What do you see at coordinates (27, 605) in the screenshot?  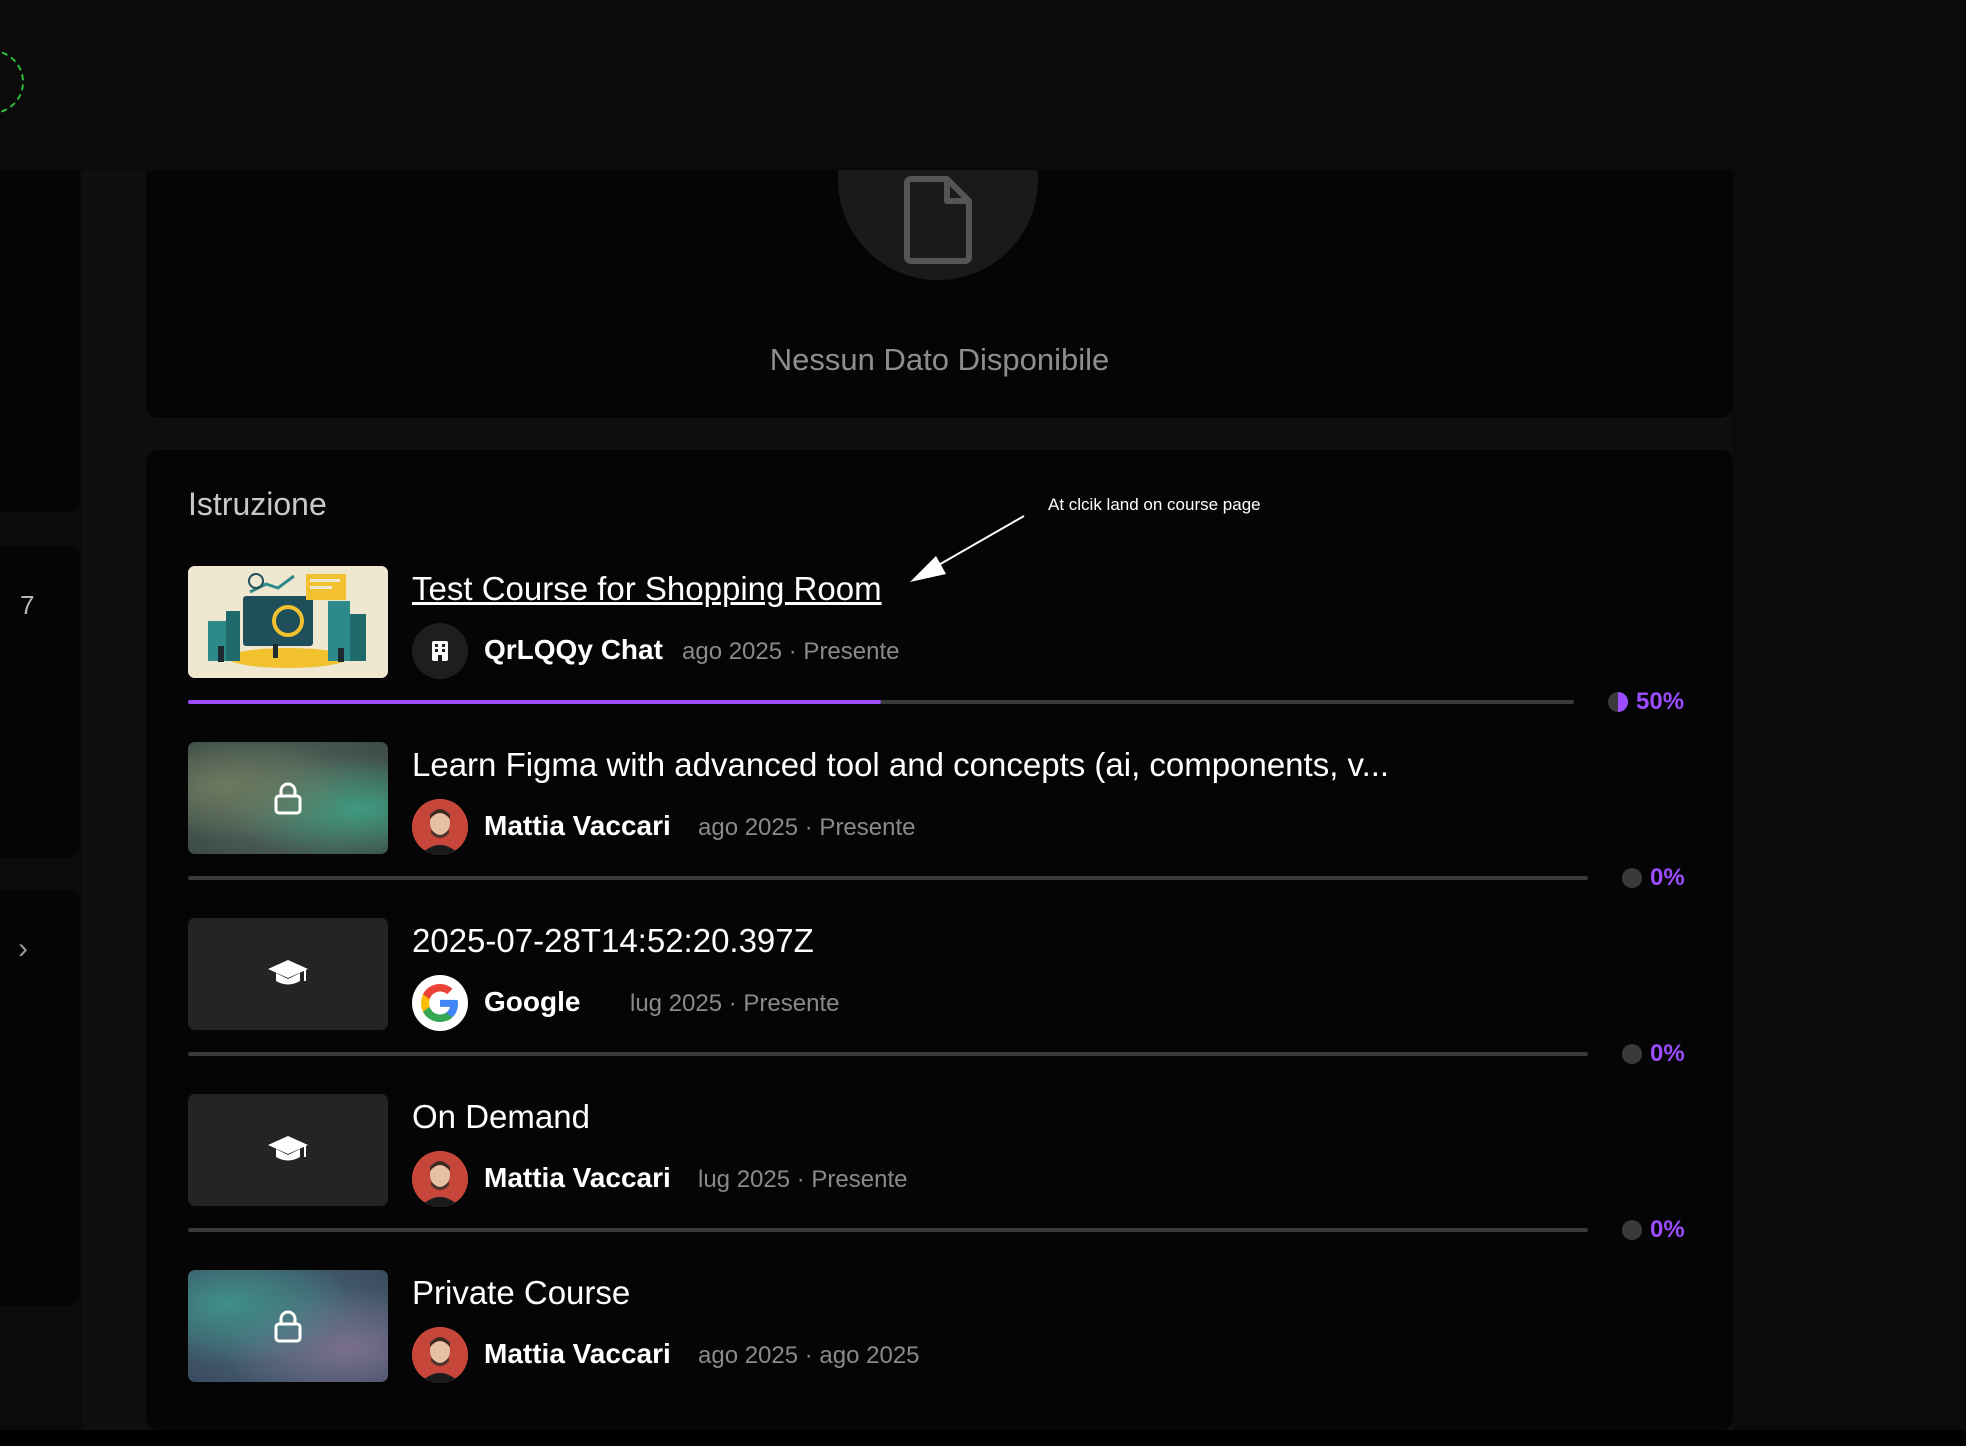 I see `sidebar-card-number: 7` at bounding box center [27, 605].